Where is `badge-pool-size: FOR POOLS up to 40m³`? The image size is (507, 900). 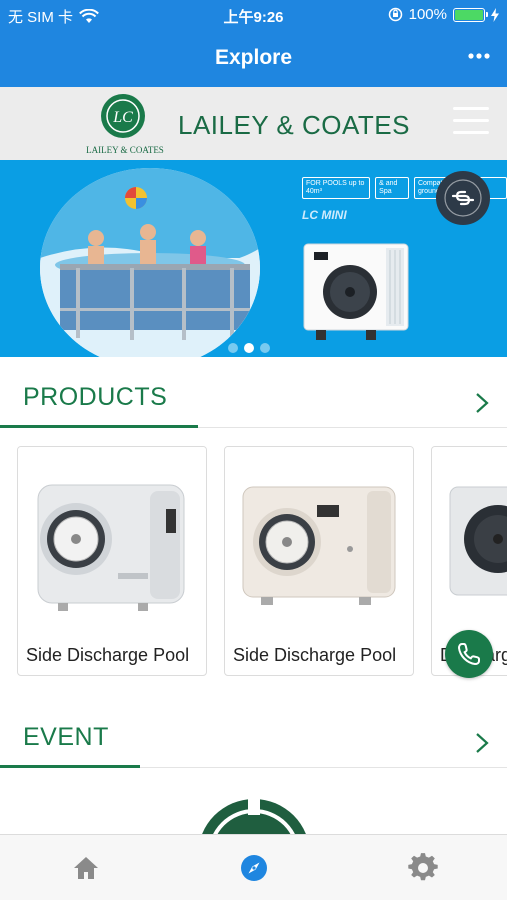
badge-pool-size: FOR POOLS up to 40m³ is located at coordinates (336, 188).